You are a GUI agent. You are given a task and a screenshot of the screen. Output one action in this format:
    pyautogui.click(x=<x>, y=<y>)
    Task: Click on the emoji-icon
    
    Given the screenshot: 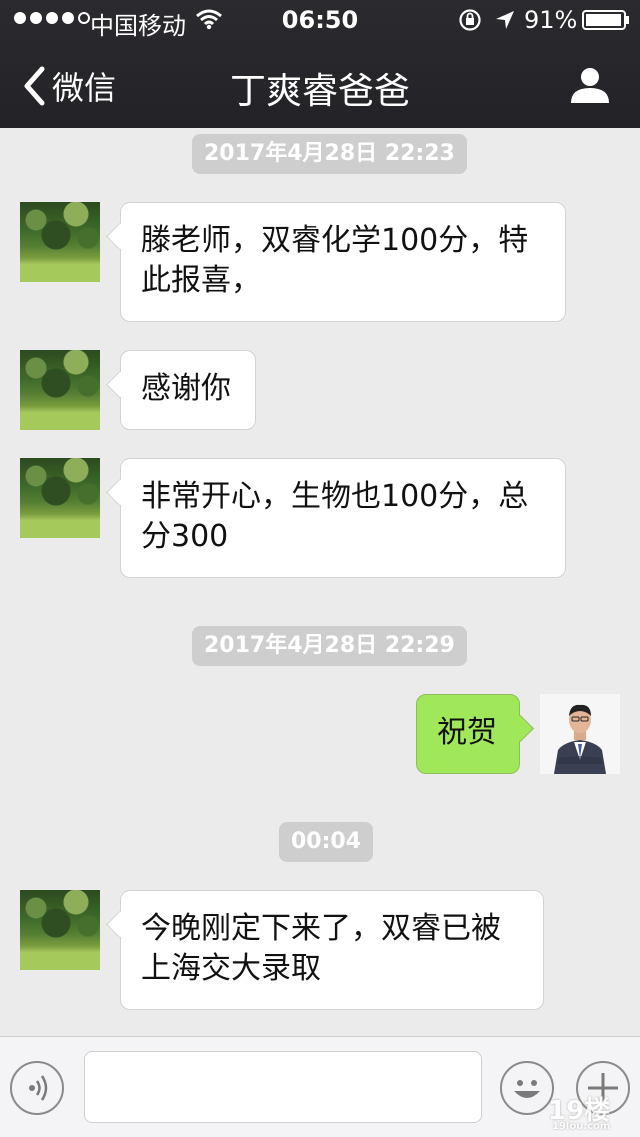 What is the action you would take?
    pyautogui.click(x=527, y=1089)
    